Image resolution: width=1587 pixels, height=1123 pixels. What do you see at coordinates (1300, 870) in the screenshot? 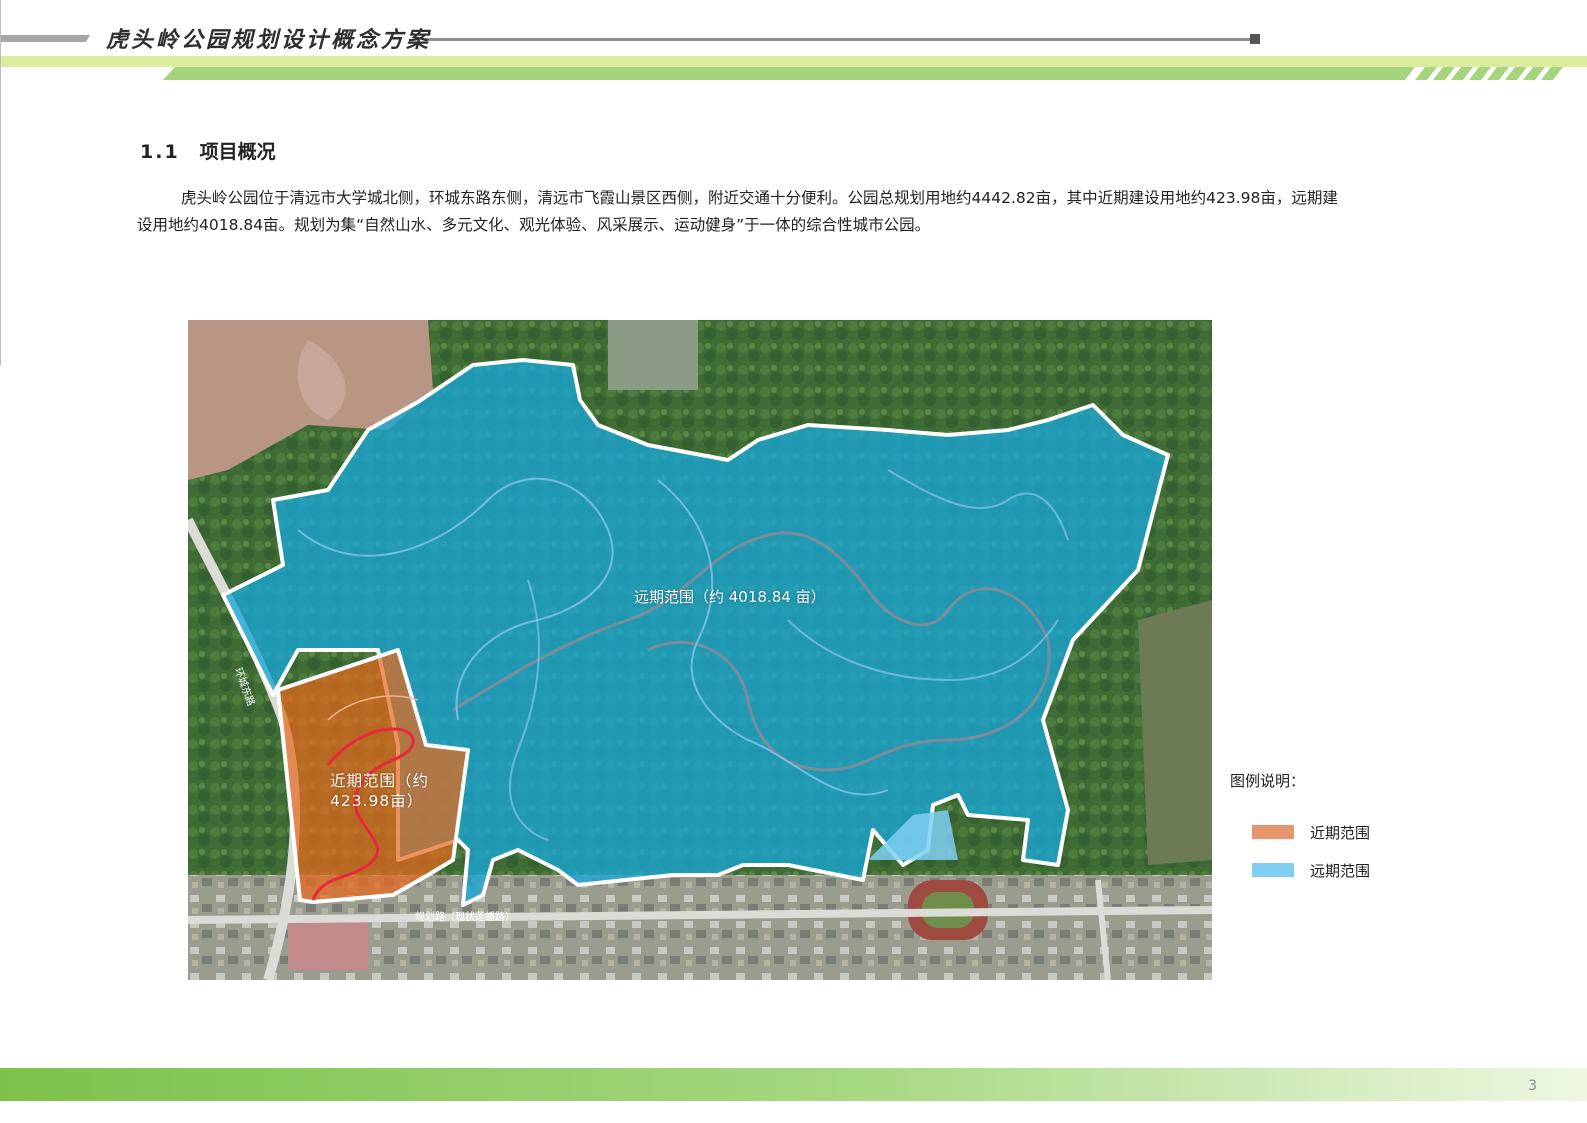
I see `legend-item-far: 远期范围` at bounding box center [1300, 870].